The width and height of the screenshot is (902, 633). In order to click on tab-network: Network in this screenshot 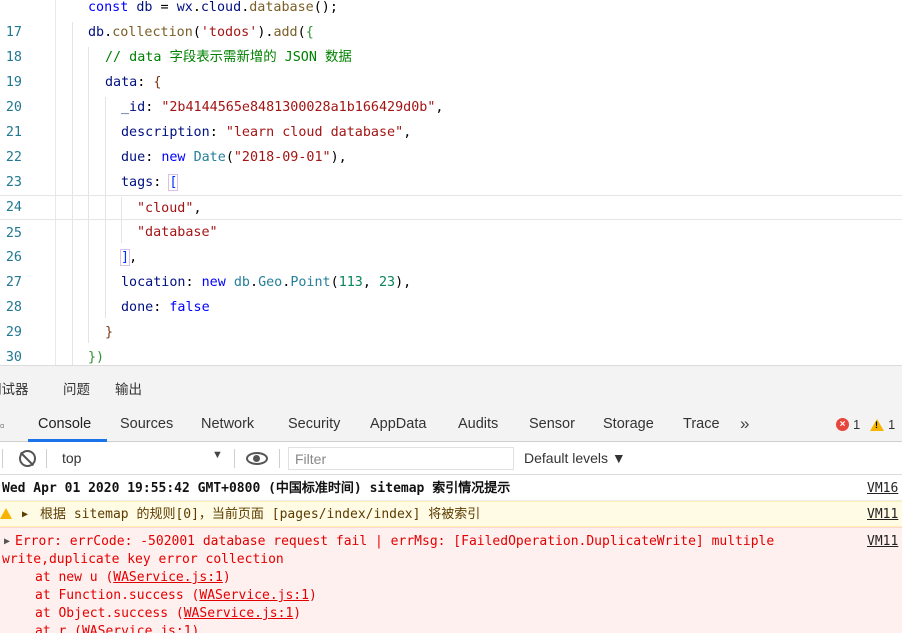, I will do `click(227, 424)`.